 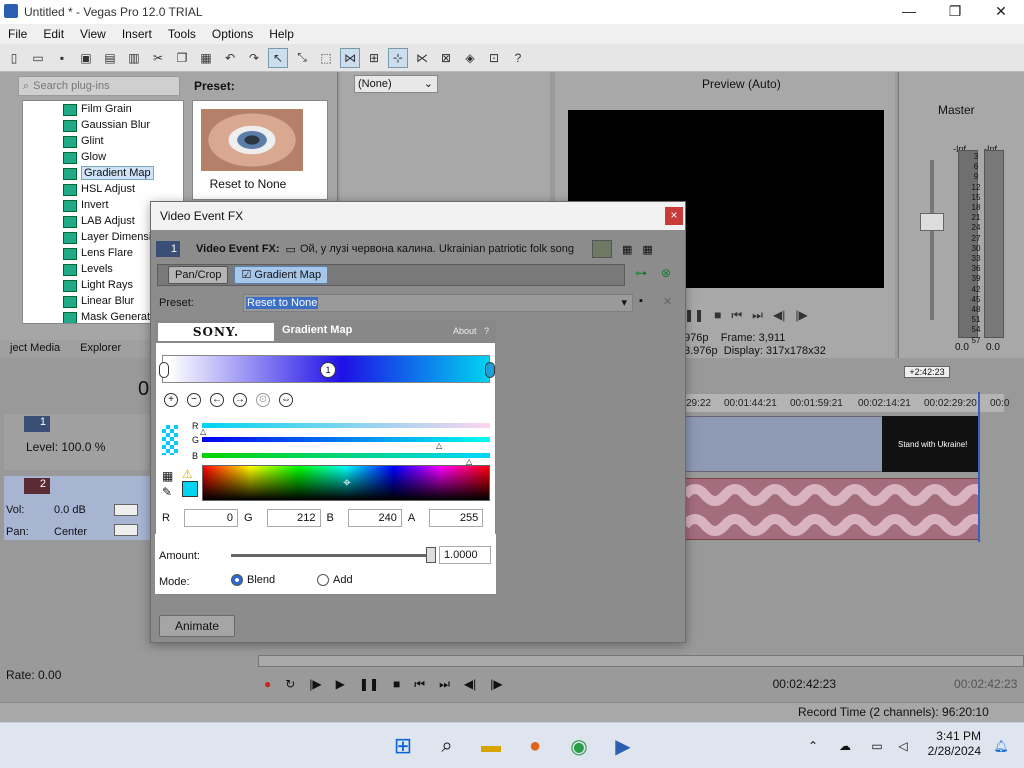 What do you see at coordinates (985, 684) in the screenshot?
I see `selection-end: 00:02:42:23` at bounding box center [985, 684].